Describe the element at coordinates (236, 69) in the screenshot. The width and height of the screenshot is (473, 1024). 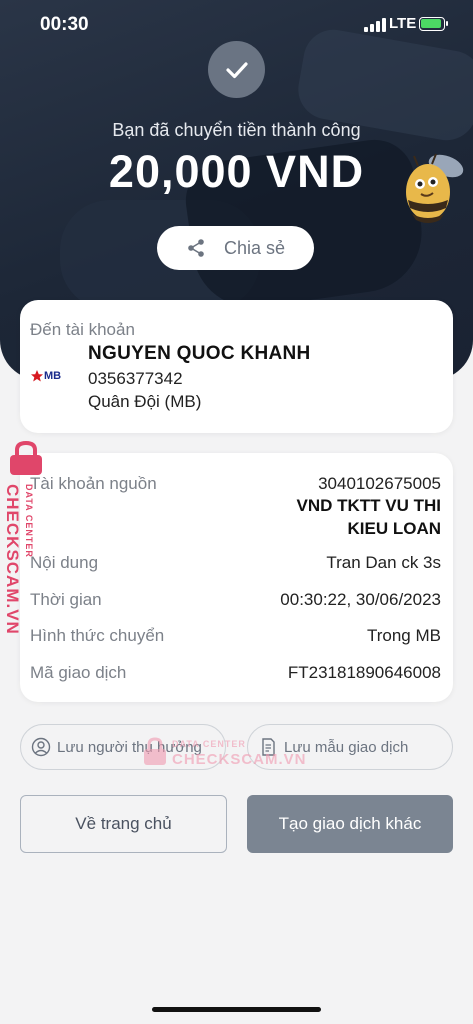
I see `check-icon` at that location.